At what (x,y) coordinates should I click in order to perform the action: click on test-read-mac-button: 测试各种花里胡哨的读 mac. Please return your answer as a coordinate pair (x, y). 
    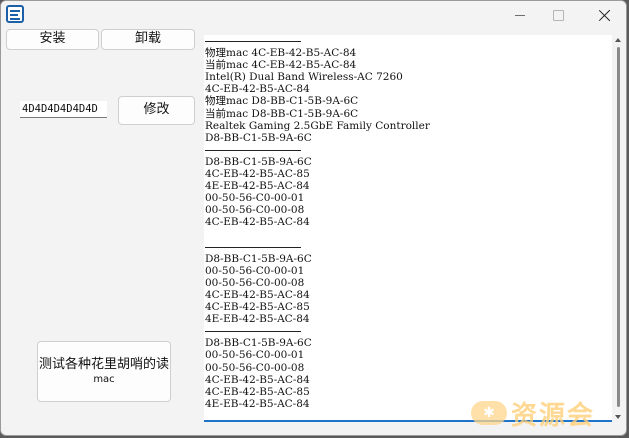
    Looking at the image, I should click on (104, 371).